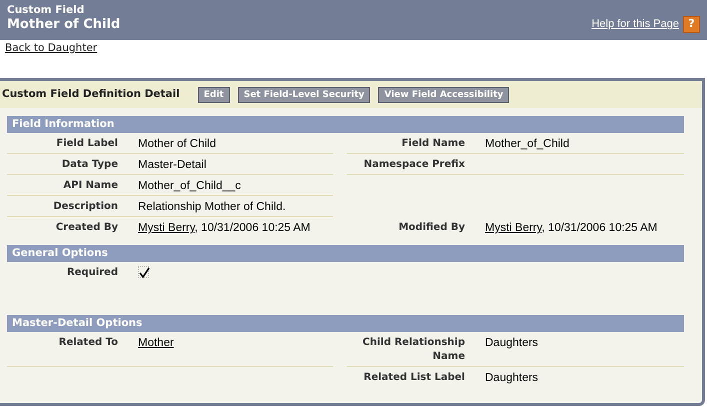 The image size is (707, 407). Describe the element at coordinates (414, 377) in the screenshot. I see `field-label: Related List Label` at that location.